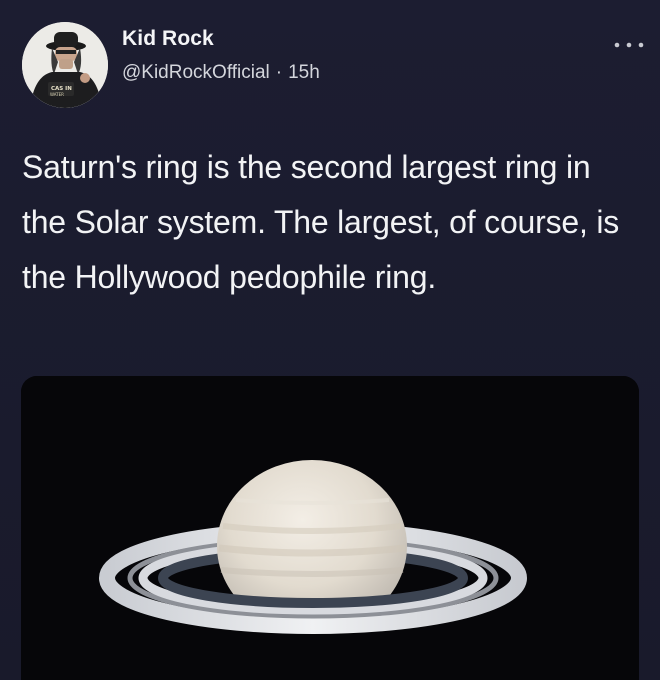 This screenshot has width=660, height=680. I want to click on more-options-icon, so click(629, 49).